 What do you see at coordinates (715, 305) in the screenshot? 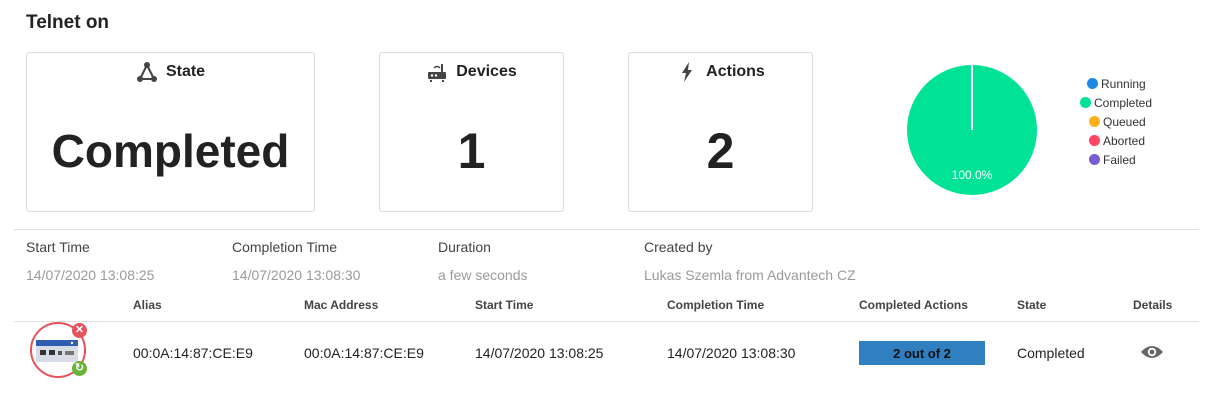
I see `column-header-completion-time: Completion Time` at bounding box center [715, 305].